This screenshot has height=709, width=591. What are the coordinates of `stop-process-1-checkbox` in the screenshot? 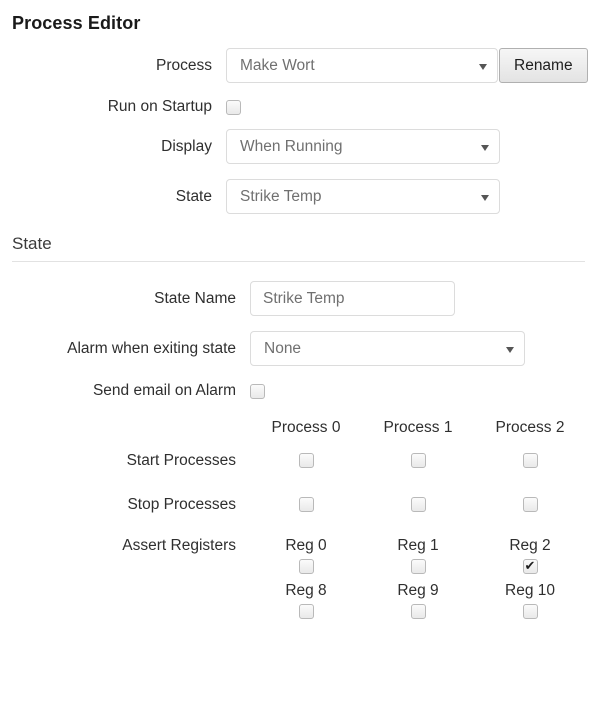 It's located at (418, 505).